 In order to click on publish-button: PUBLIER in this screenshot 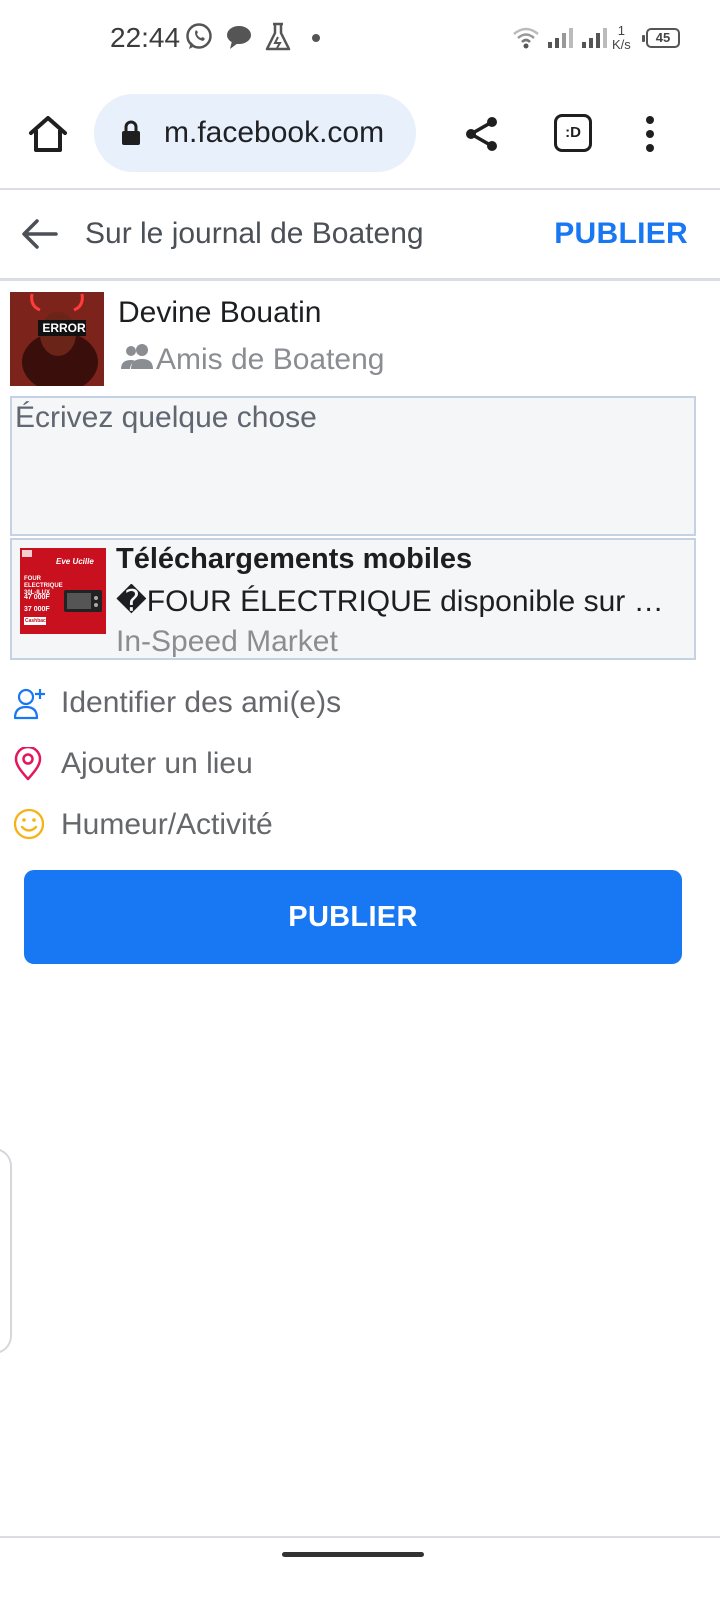, I will do `click(353, 917)`.